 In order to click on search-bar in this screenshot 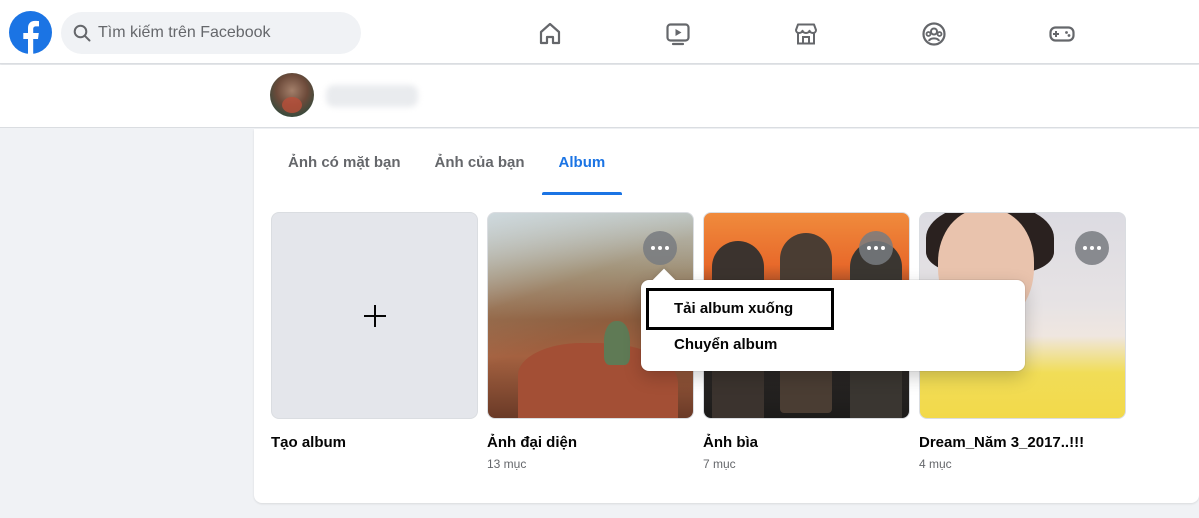, I will do `click(211, 33)`.